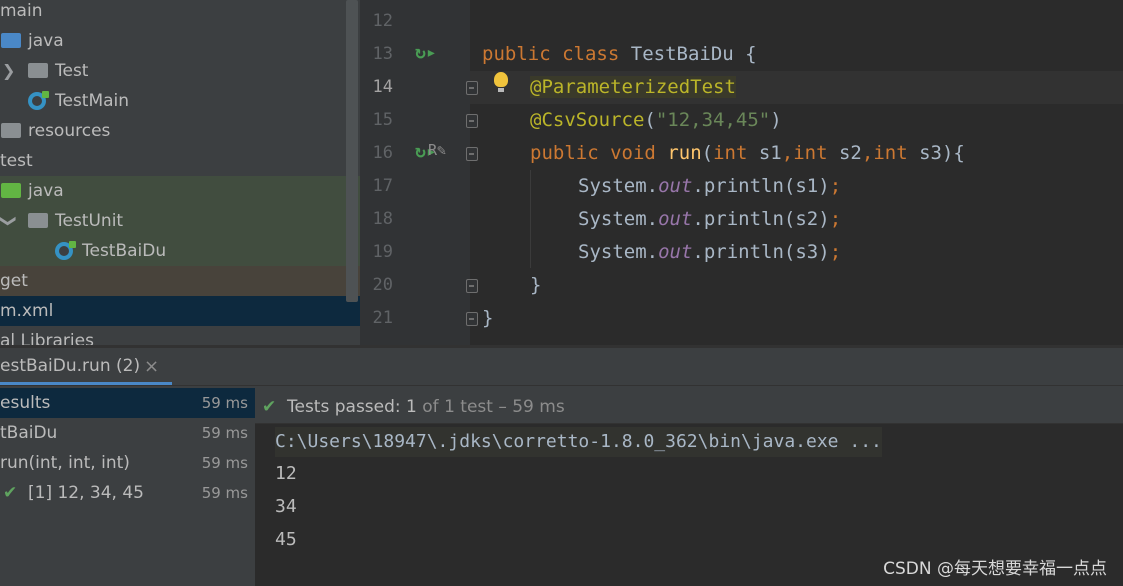 This screenshot has width=1123, height=586. Describe the element at coordinates (382, 120) in the screenshot. I see `line-number: 15` at that location.